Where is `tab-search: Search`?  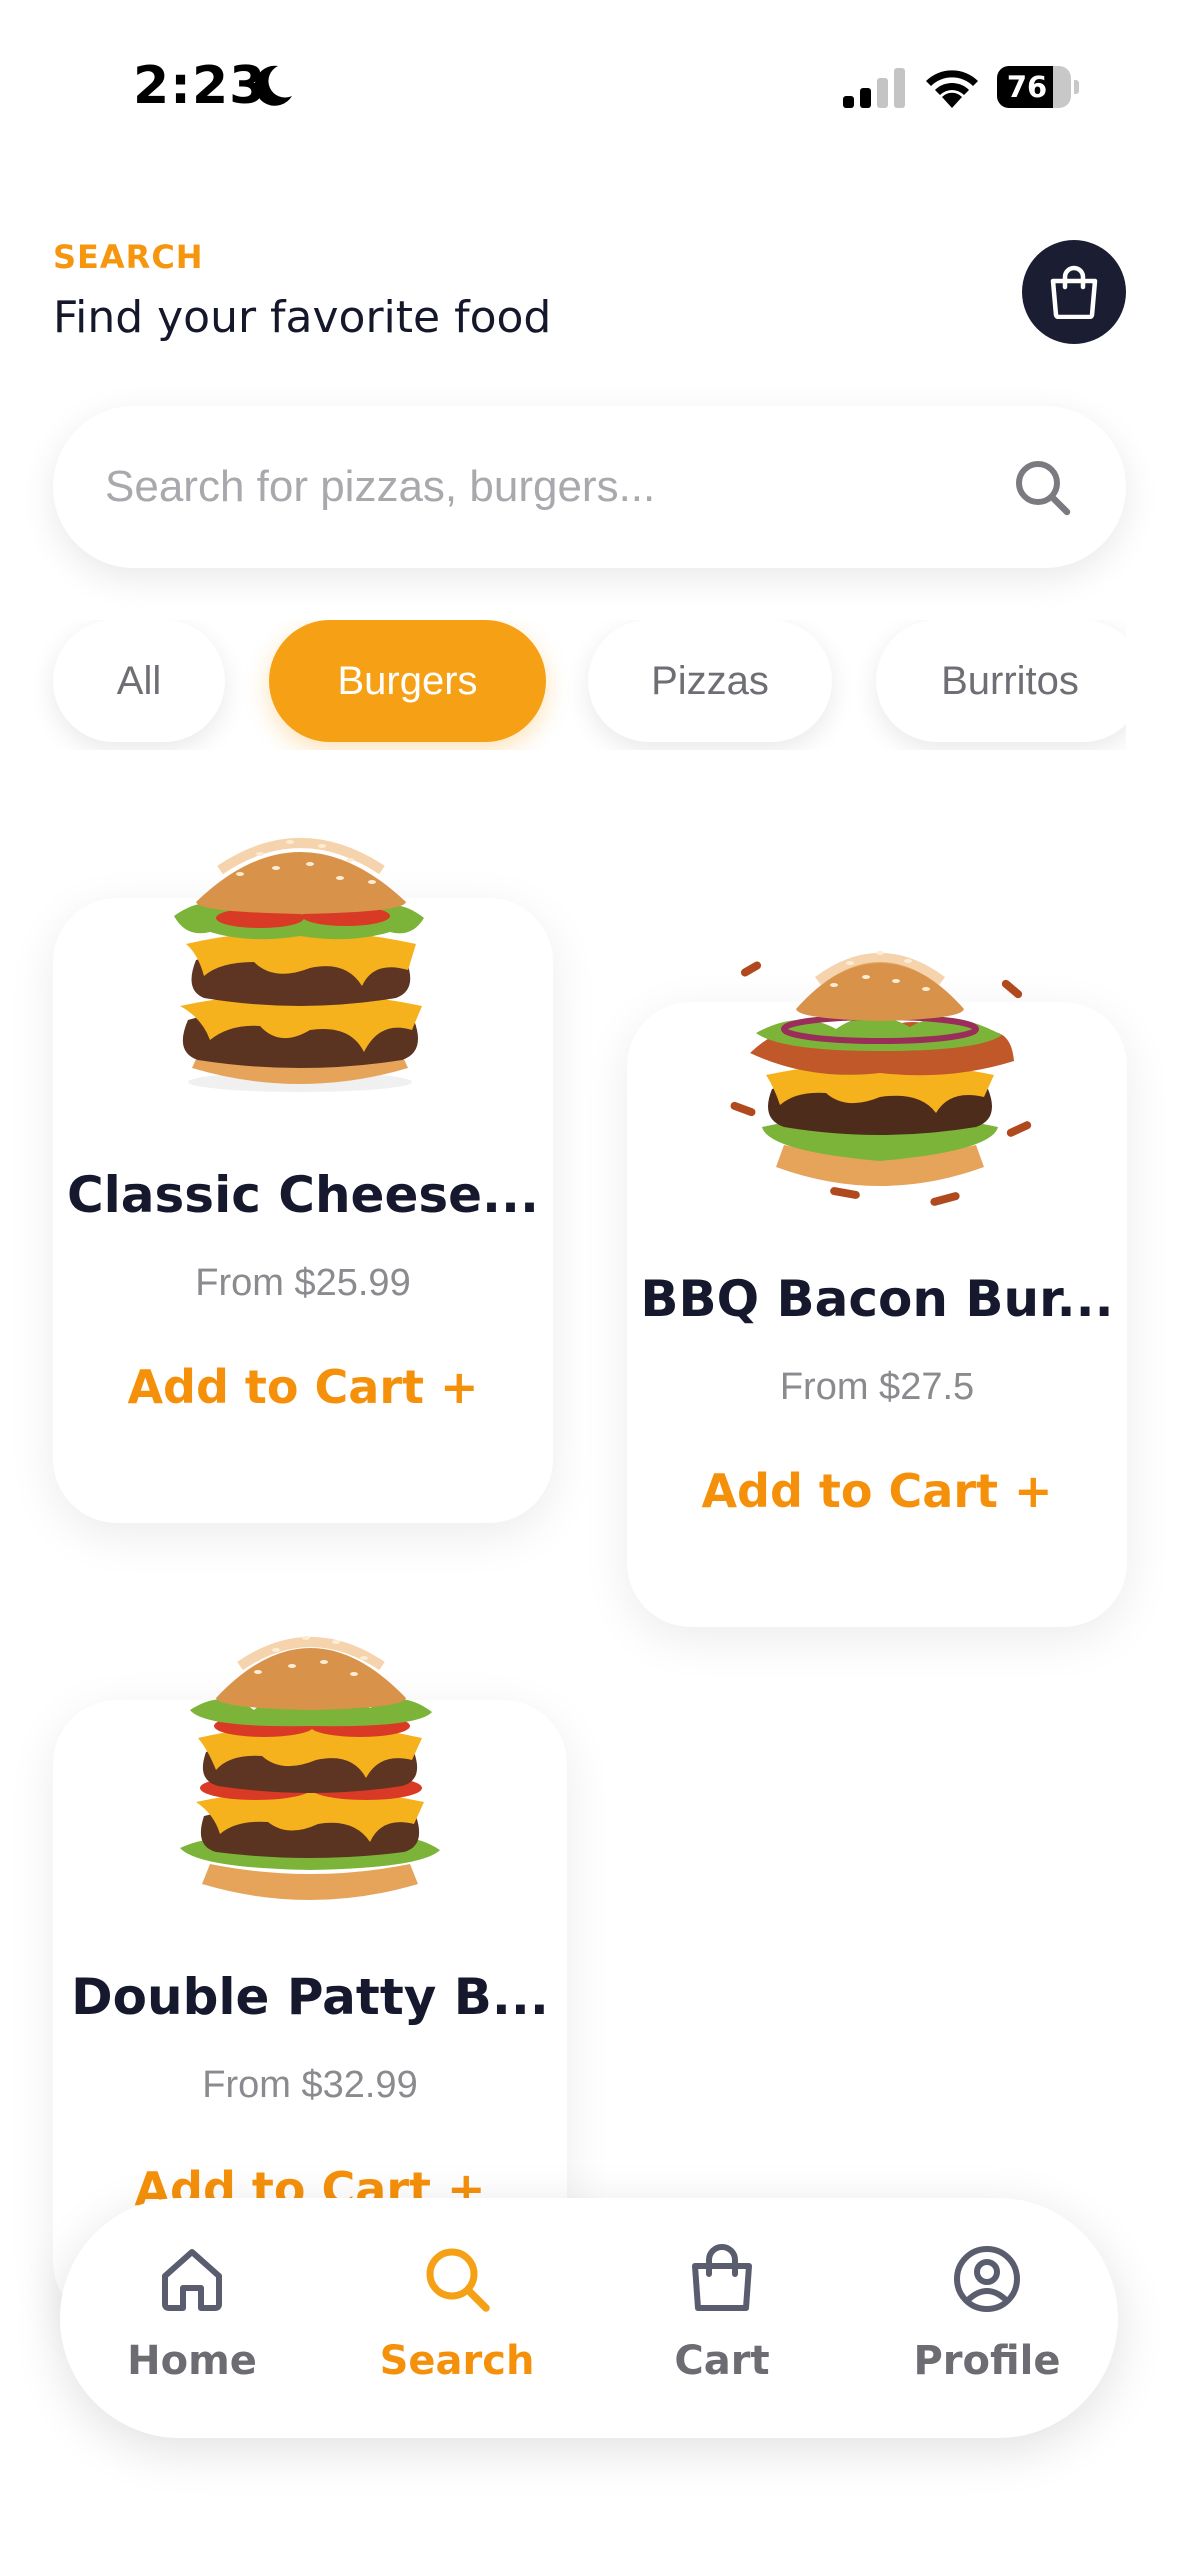 tab-search: Search is located at coordinates (457, 2318).